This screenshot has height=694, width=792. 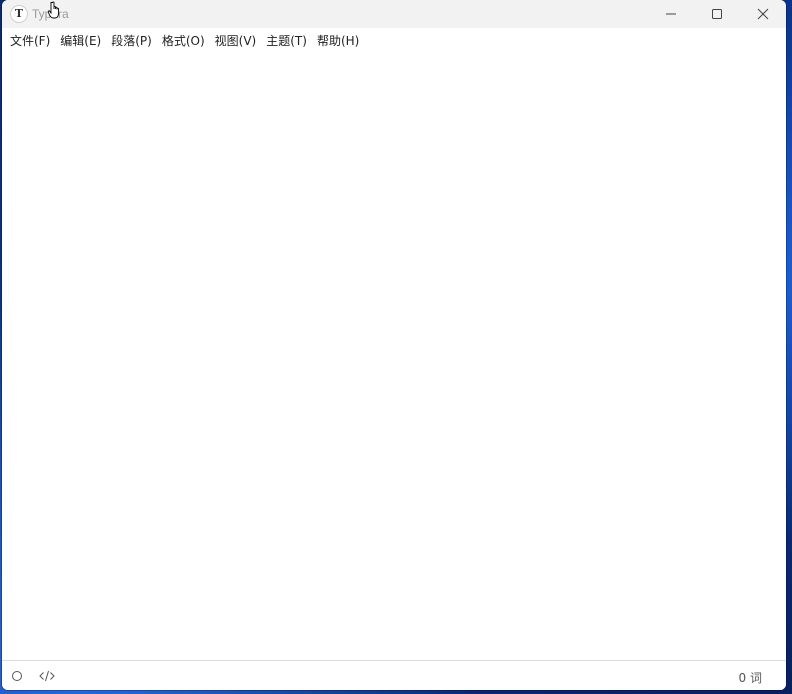 What do you see at coordinates (19, 14) in the screenshot?
I see `typora-logo-icon: T` at bounding box center [19, 14].